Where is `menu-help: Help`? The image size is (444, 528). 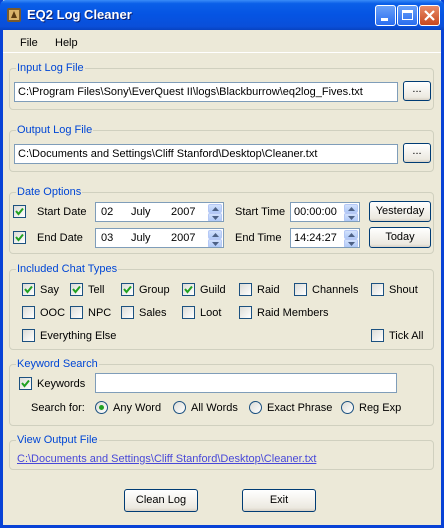
menu-help: Help is located at coordinates (66, 43).